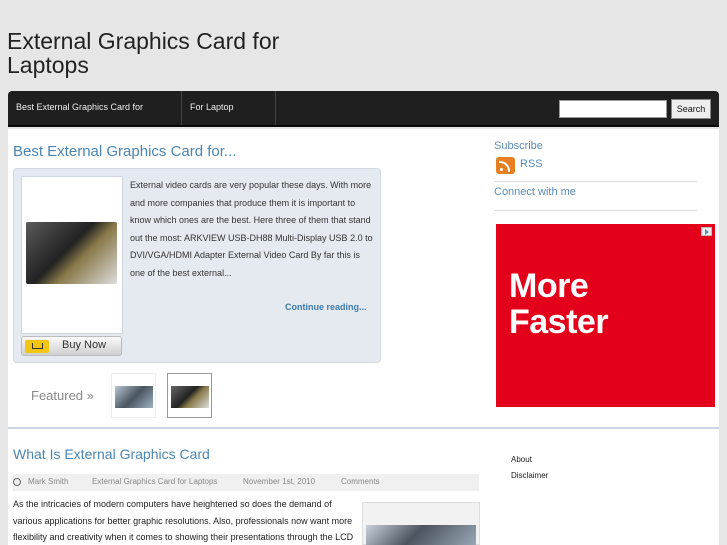  What do you see at coordinates (95, 117) in the screenshot?
I see `nav-item-best-external-graphics-card: Best External Graphics Card for Laptops` at bounding box center [95, 117].